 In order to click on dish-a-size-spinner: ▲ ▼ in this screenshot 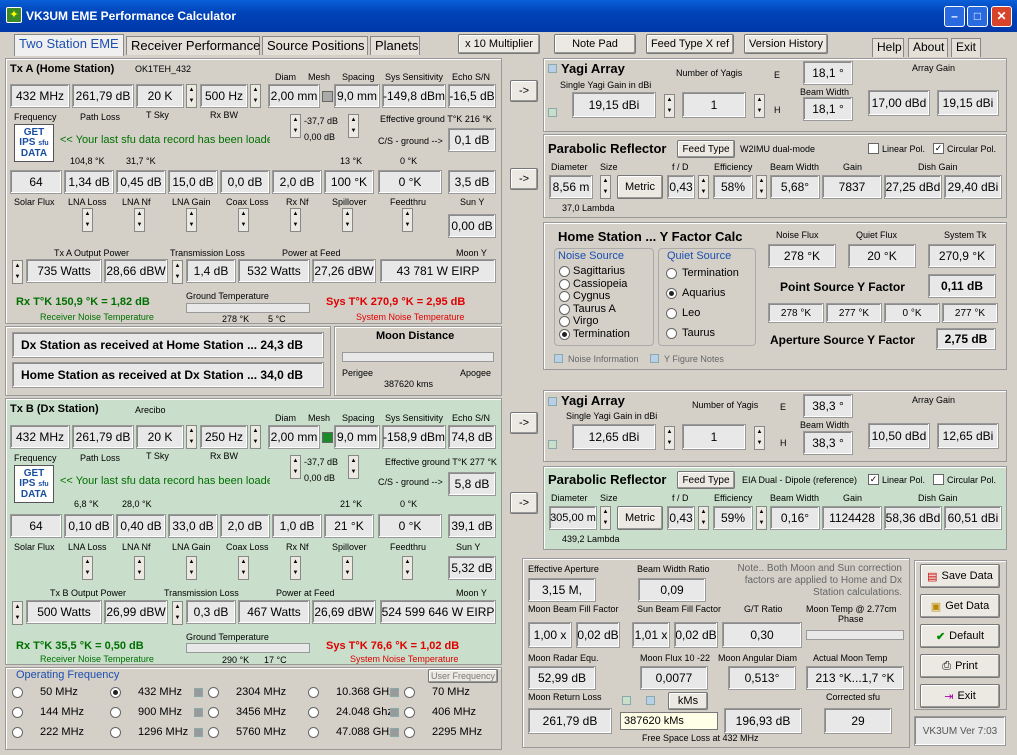, I will do `click(605, 187)`.